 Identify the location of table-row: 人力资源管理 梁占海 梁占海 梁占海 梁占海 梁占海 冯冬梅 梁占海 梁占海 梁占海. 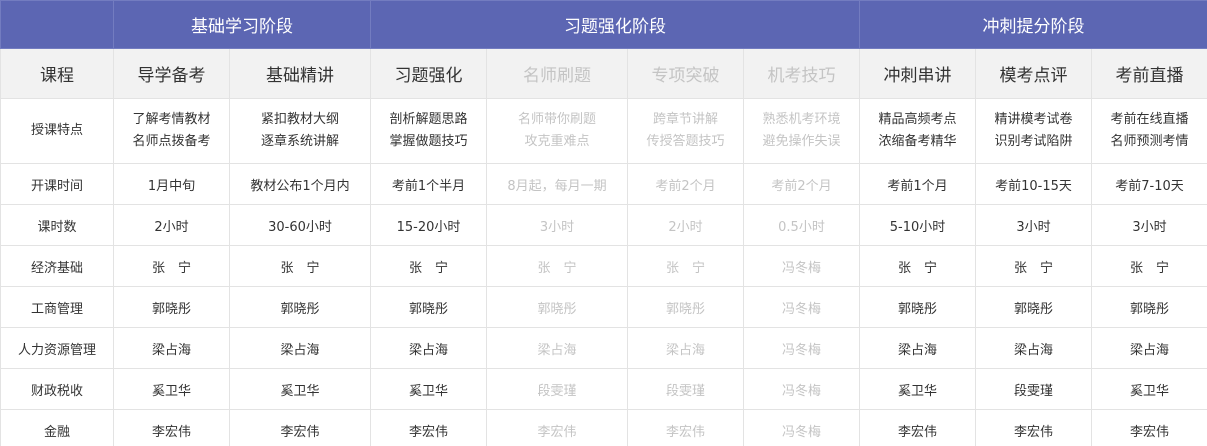
(603, 348).